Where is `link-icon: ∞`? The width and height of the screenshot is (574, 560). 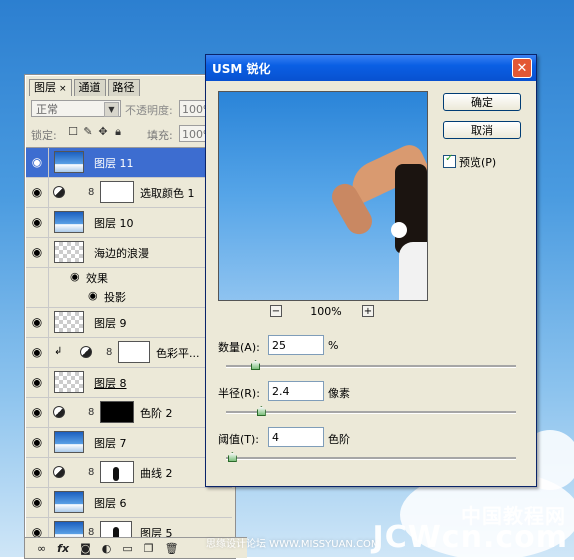 link-icon: ∞ is located at coordinates (41, 548).